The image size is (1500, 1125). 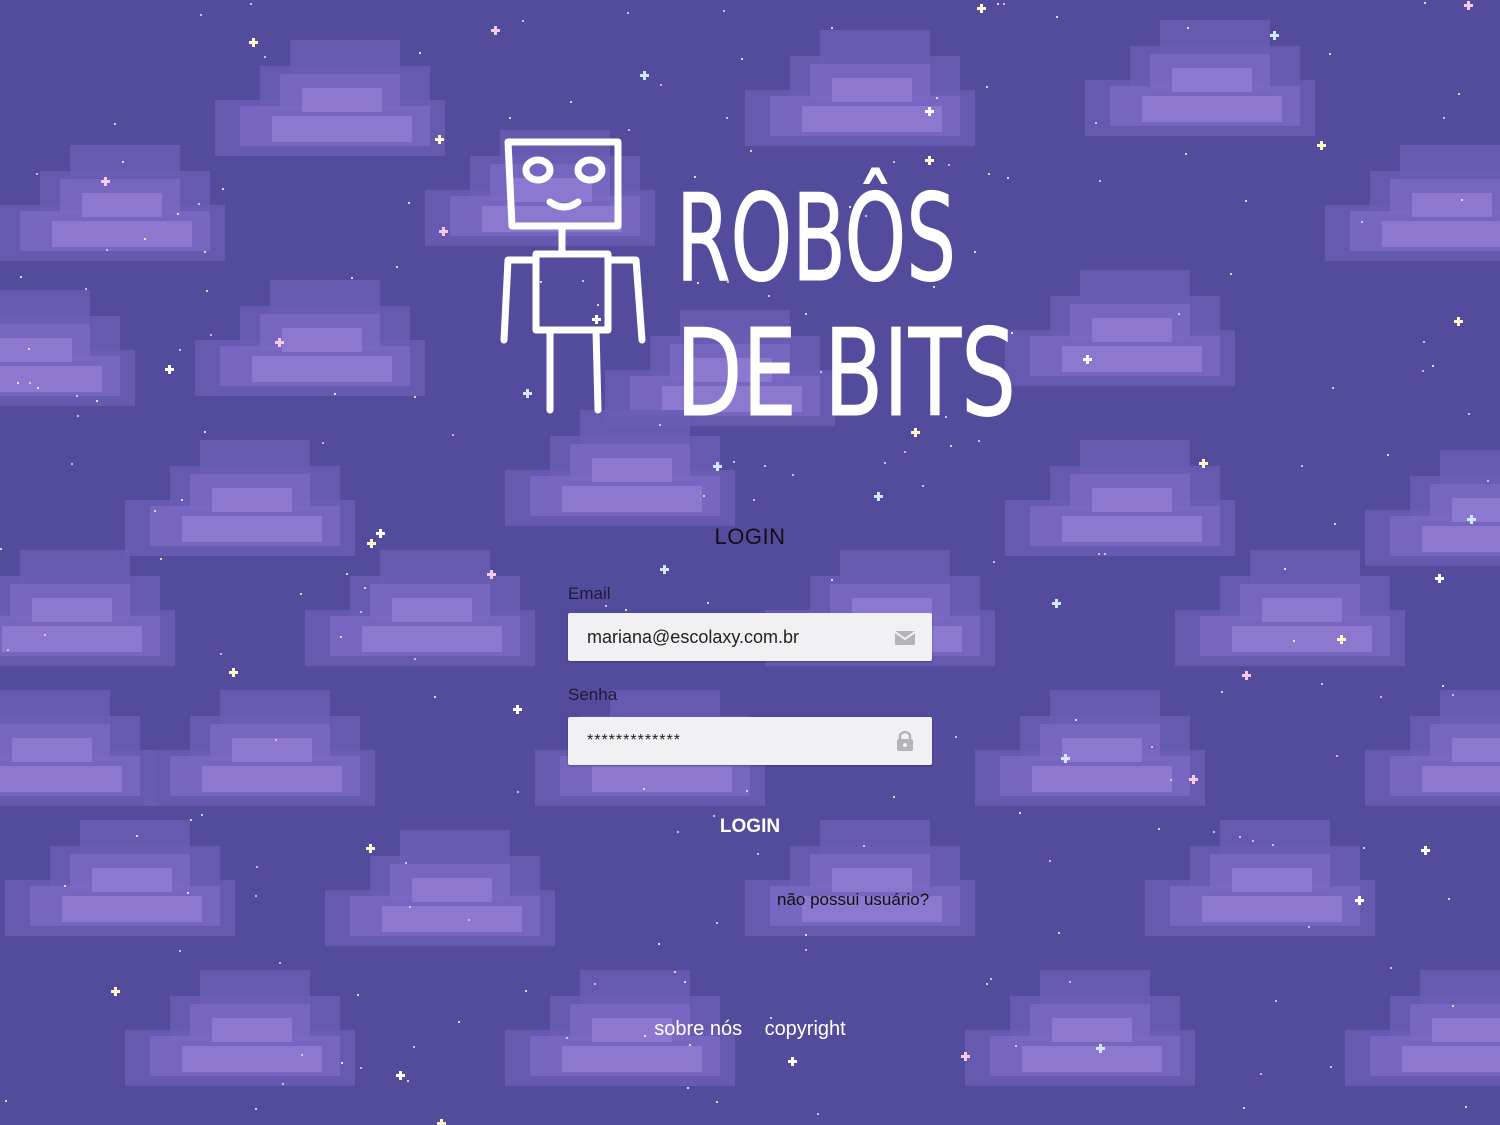 What do you see at coordinates (593, 694) in the screenshot?
I see `password-label: Senha` at bounding box center [593, 694].